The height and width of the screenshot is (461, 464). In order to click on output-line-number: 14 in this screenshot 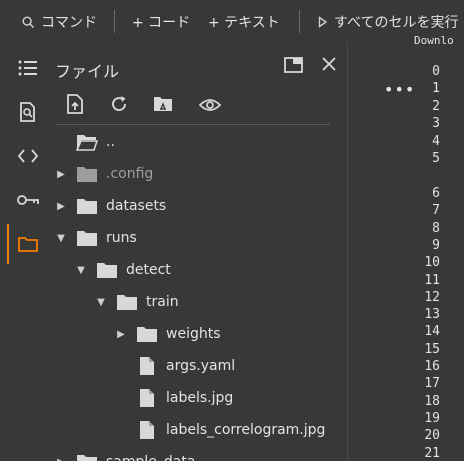, I will do `click(432, 332)`.